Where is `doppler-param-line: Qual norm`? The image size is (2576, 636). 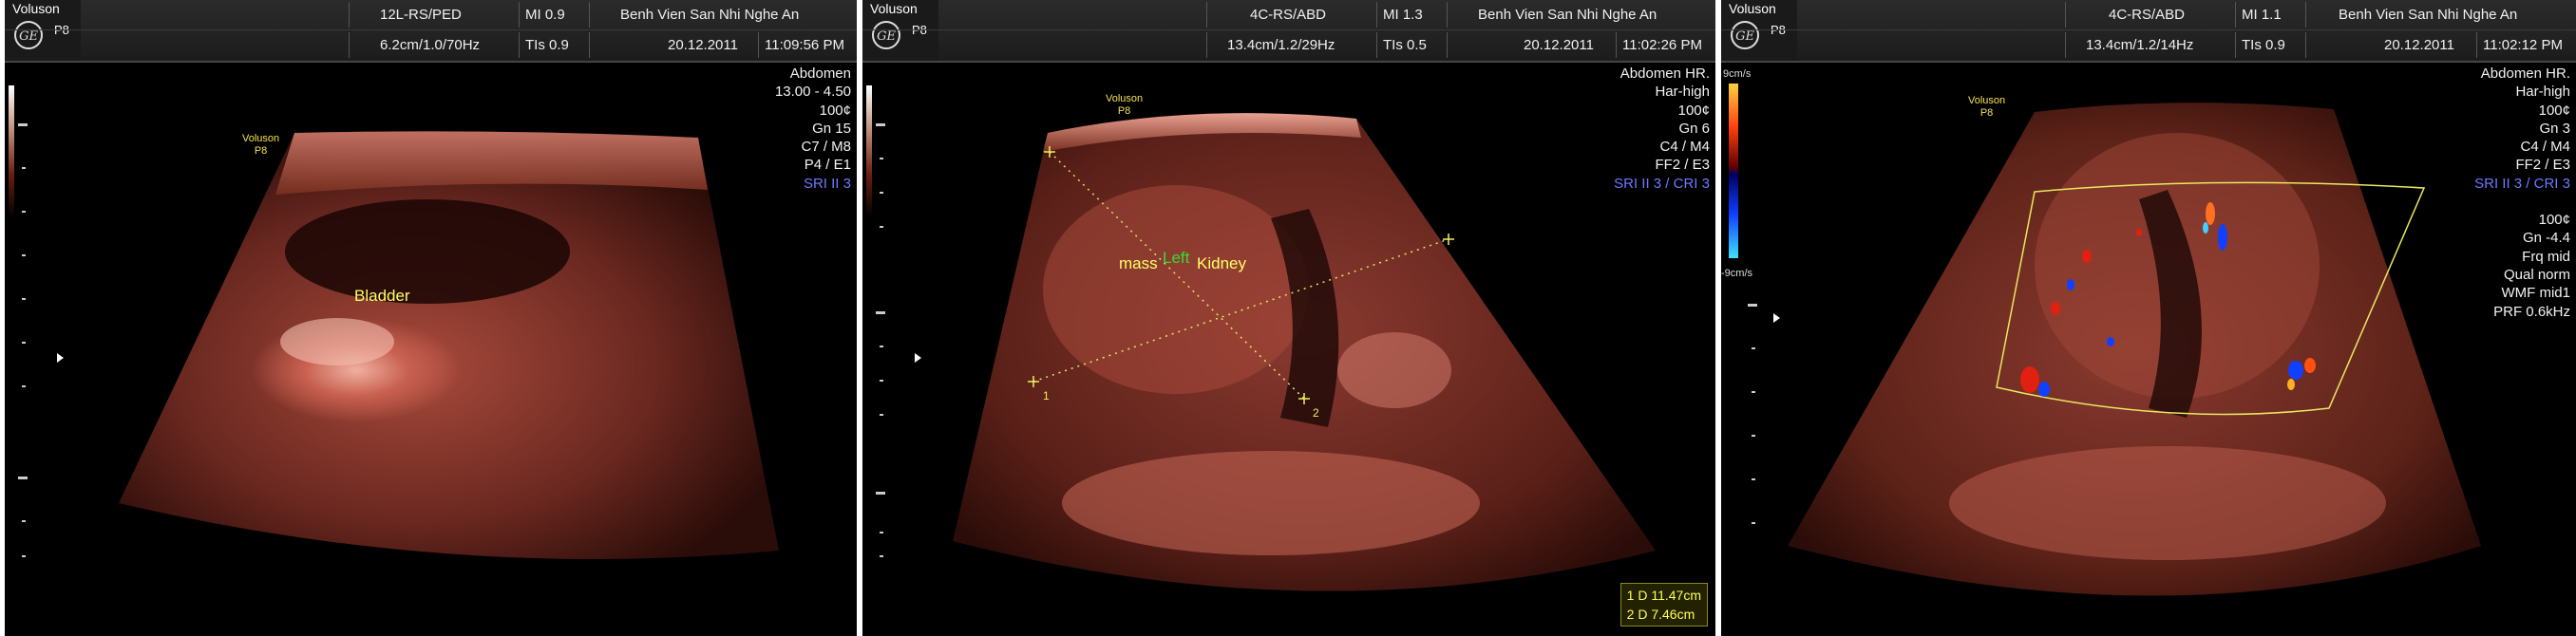
doppler-param-line: Qual norm is located at coordinates (2536, 275).